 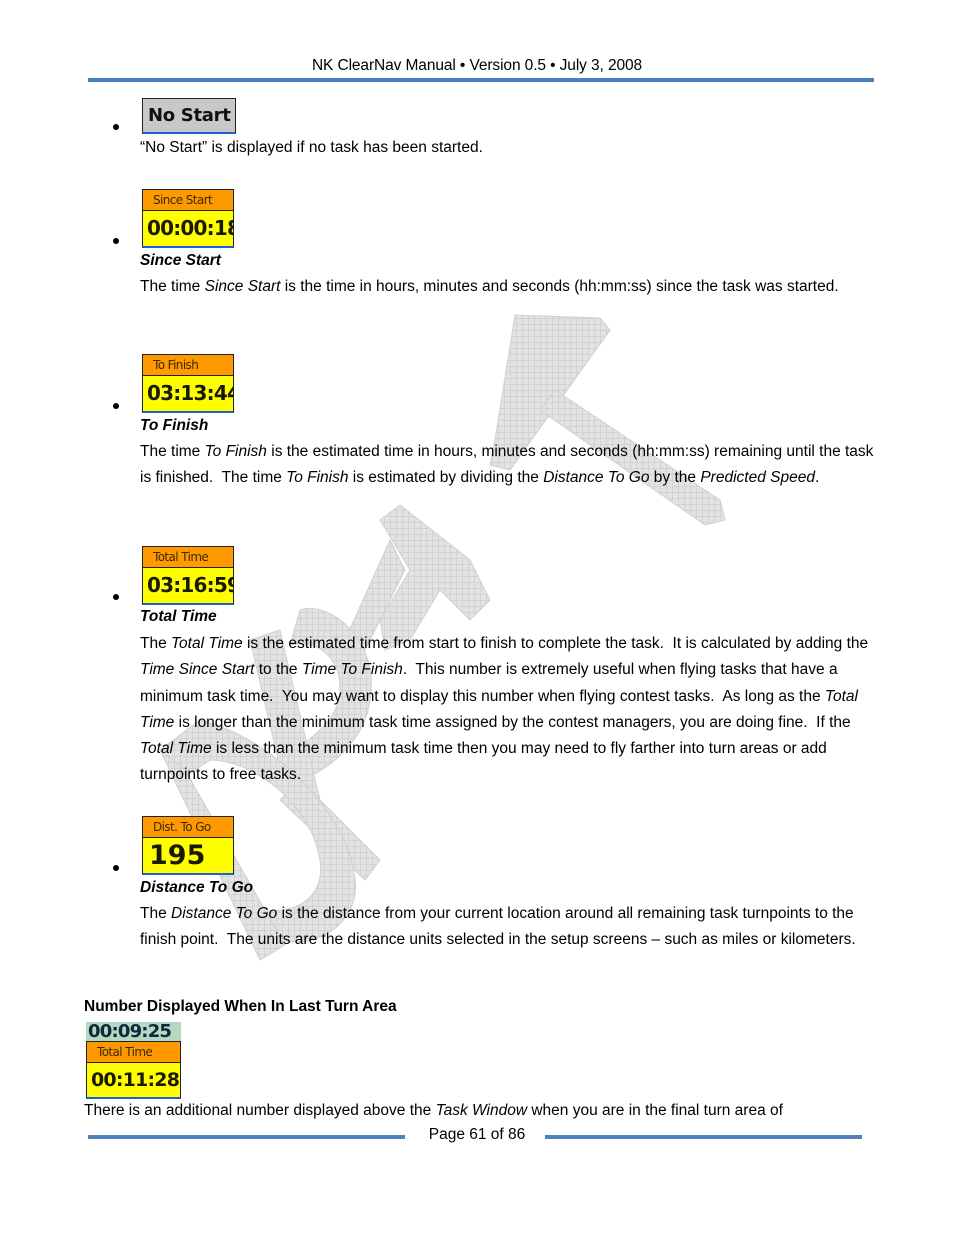 I want to click on distance-to-go-widget: Dist. To Go 195, so click(x=188, y=845).